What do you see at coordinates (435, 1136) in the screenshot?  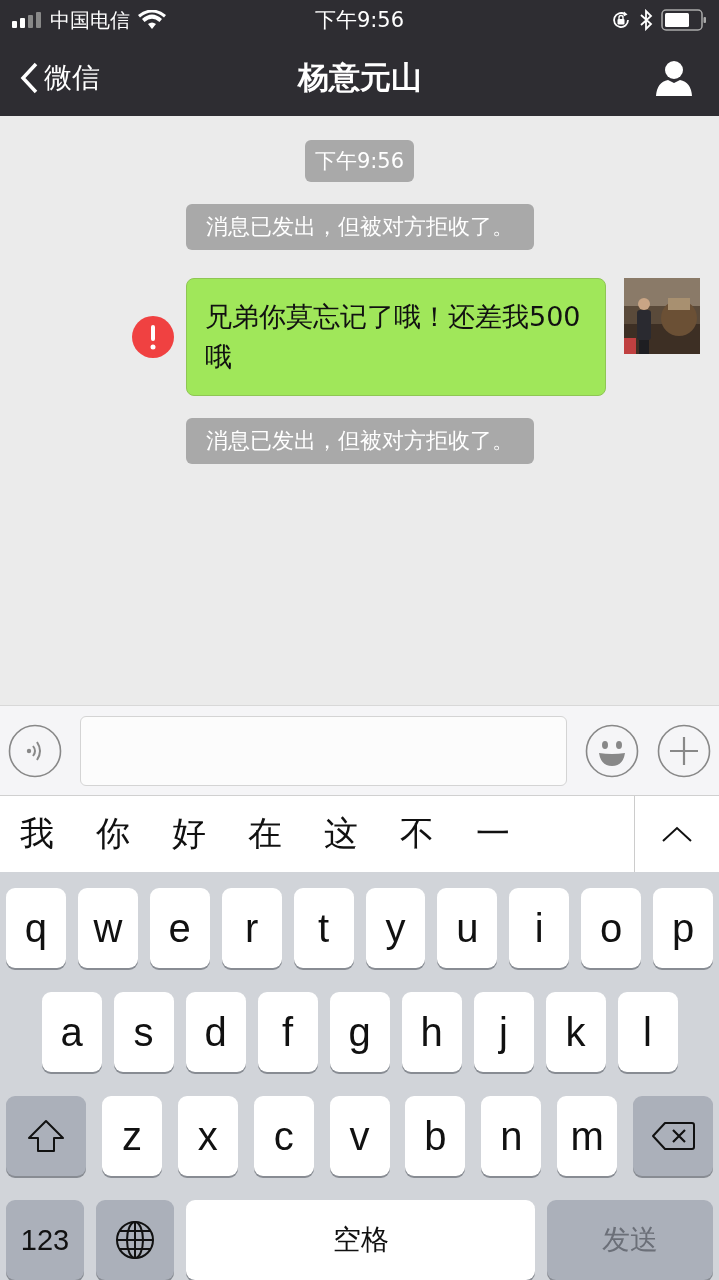 I see `letter-key: b` at bounding box center [435, 1136].